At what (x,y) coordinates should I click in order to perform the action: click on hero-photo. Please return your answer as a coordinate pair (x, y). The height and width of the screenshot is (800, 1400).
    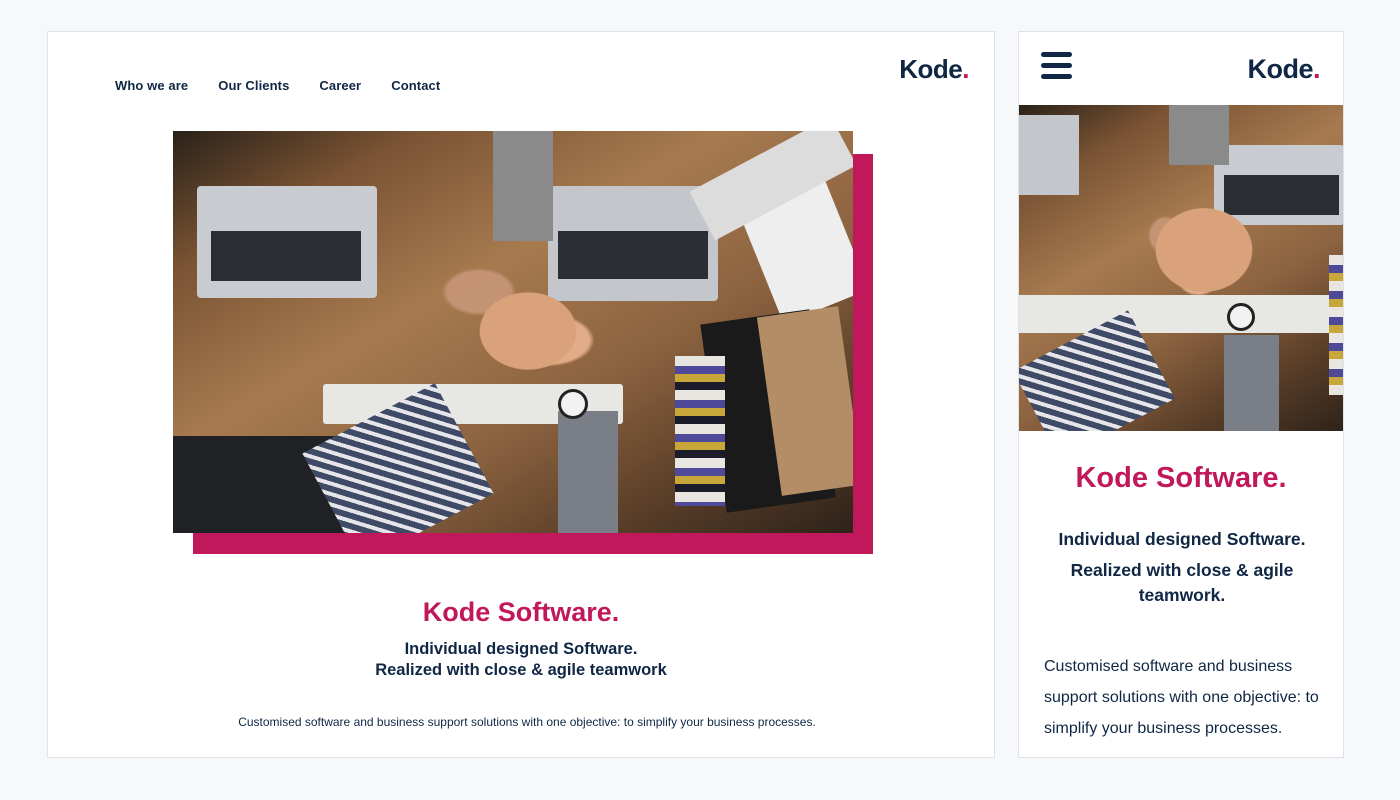
    Looking at the image, I should click on (1181, 268).